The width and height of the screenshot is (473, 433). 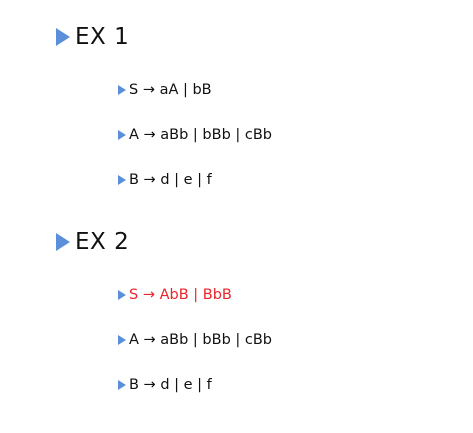 What do you see at coordinates (102, 242) in the screenshot?
I see `section-heading-text: EX 2` at bounding box center [102, 242].